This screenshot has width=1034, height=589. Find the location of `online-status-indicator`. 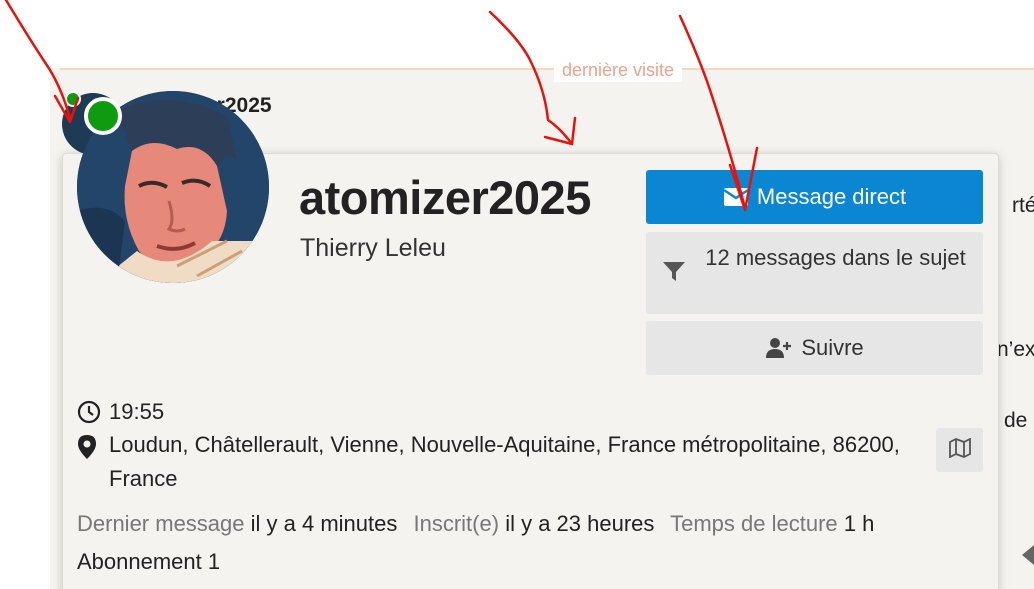

online-status-indicator is located at coordinates (103, 116).